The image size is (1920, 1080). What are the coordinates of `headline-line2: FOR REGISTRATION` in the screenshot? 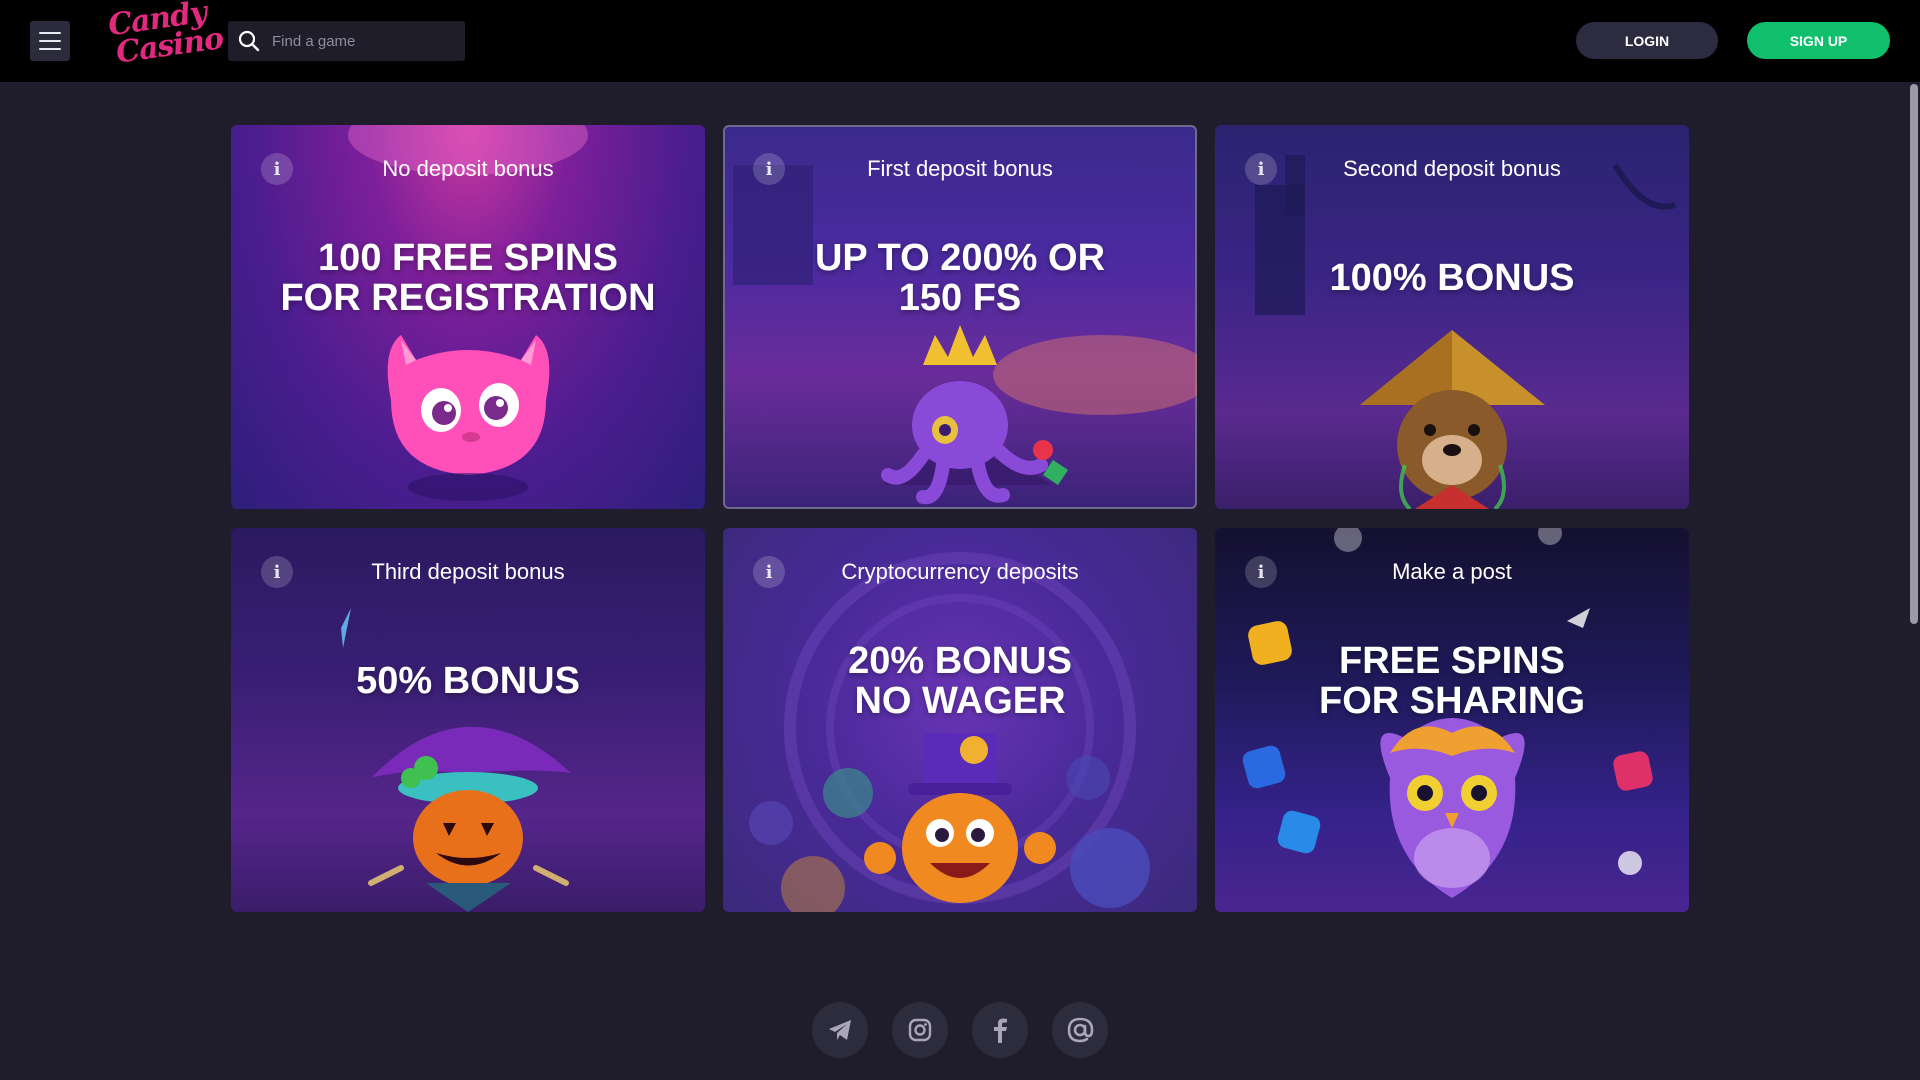 It's located at (468, 298).